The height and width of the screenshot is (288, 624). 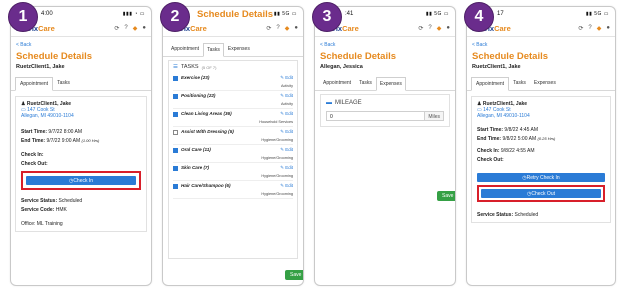 What do you see at coordinates (63, 141) in the screenshot?
I see `end-value: 9/7/22 9:00 AM` at bounding box center [63, 141].